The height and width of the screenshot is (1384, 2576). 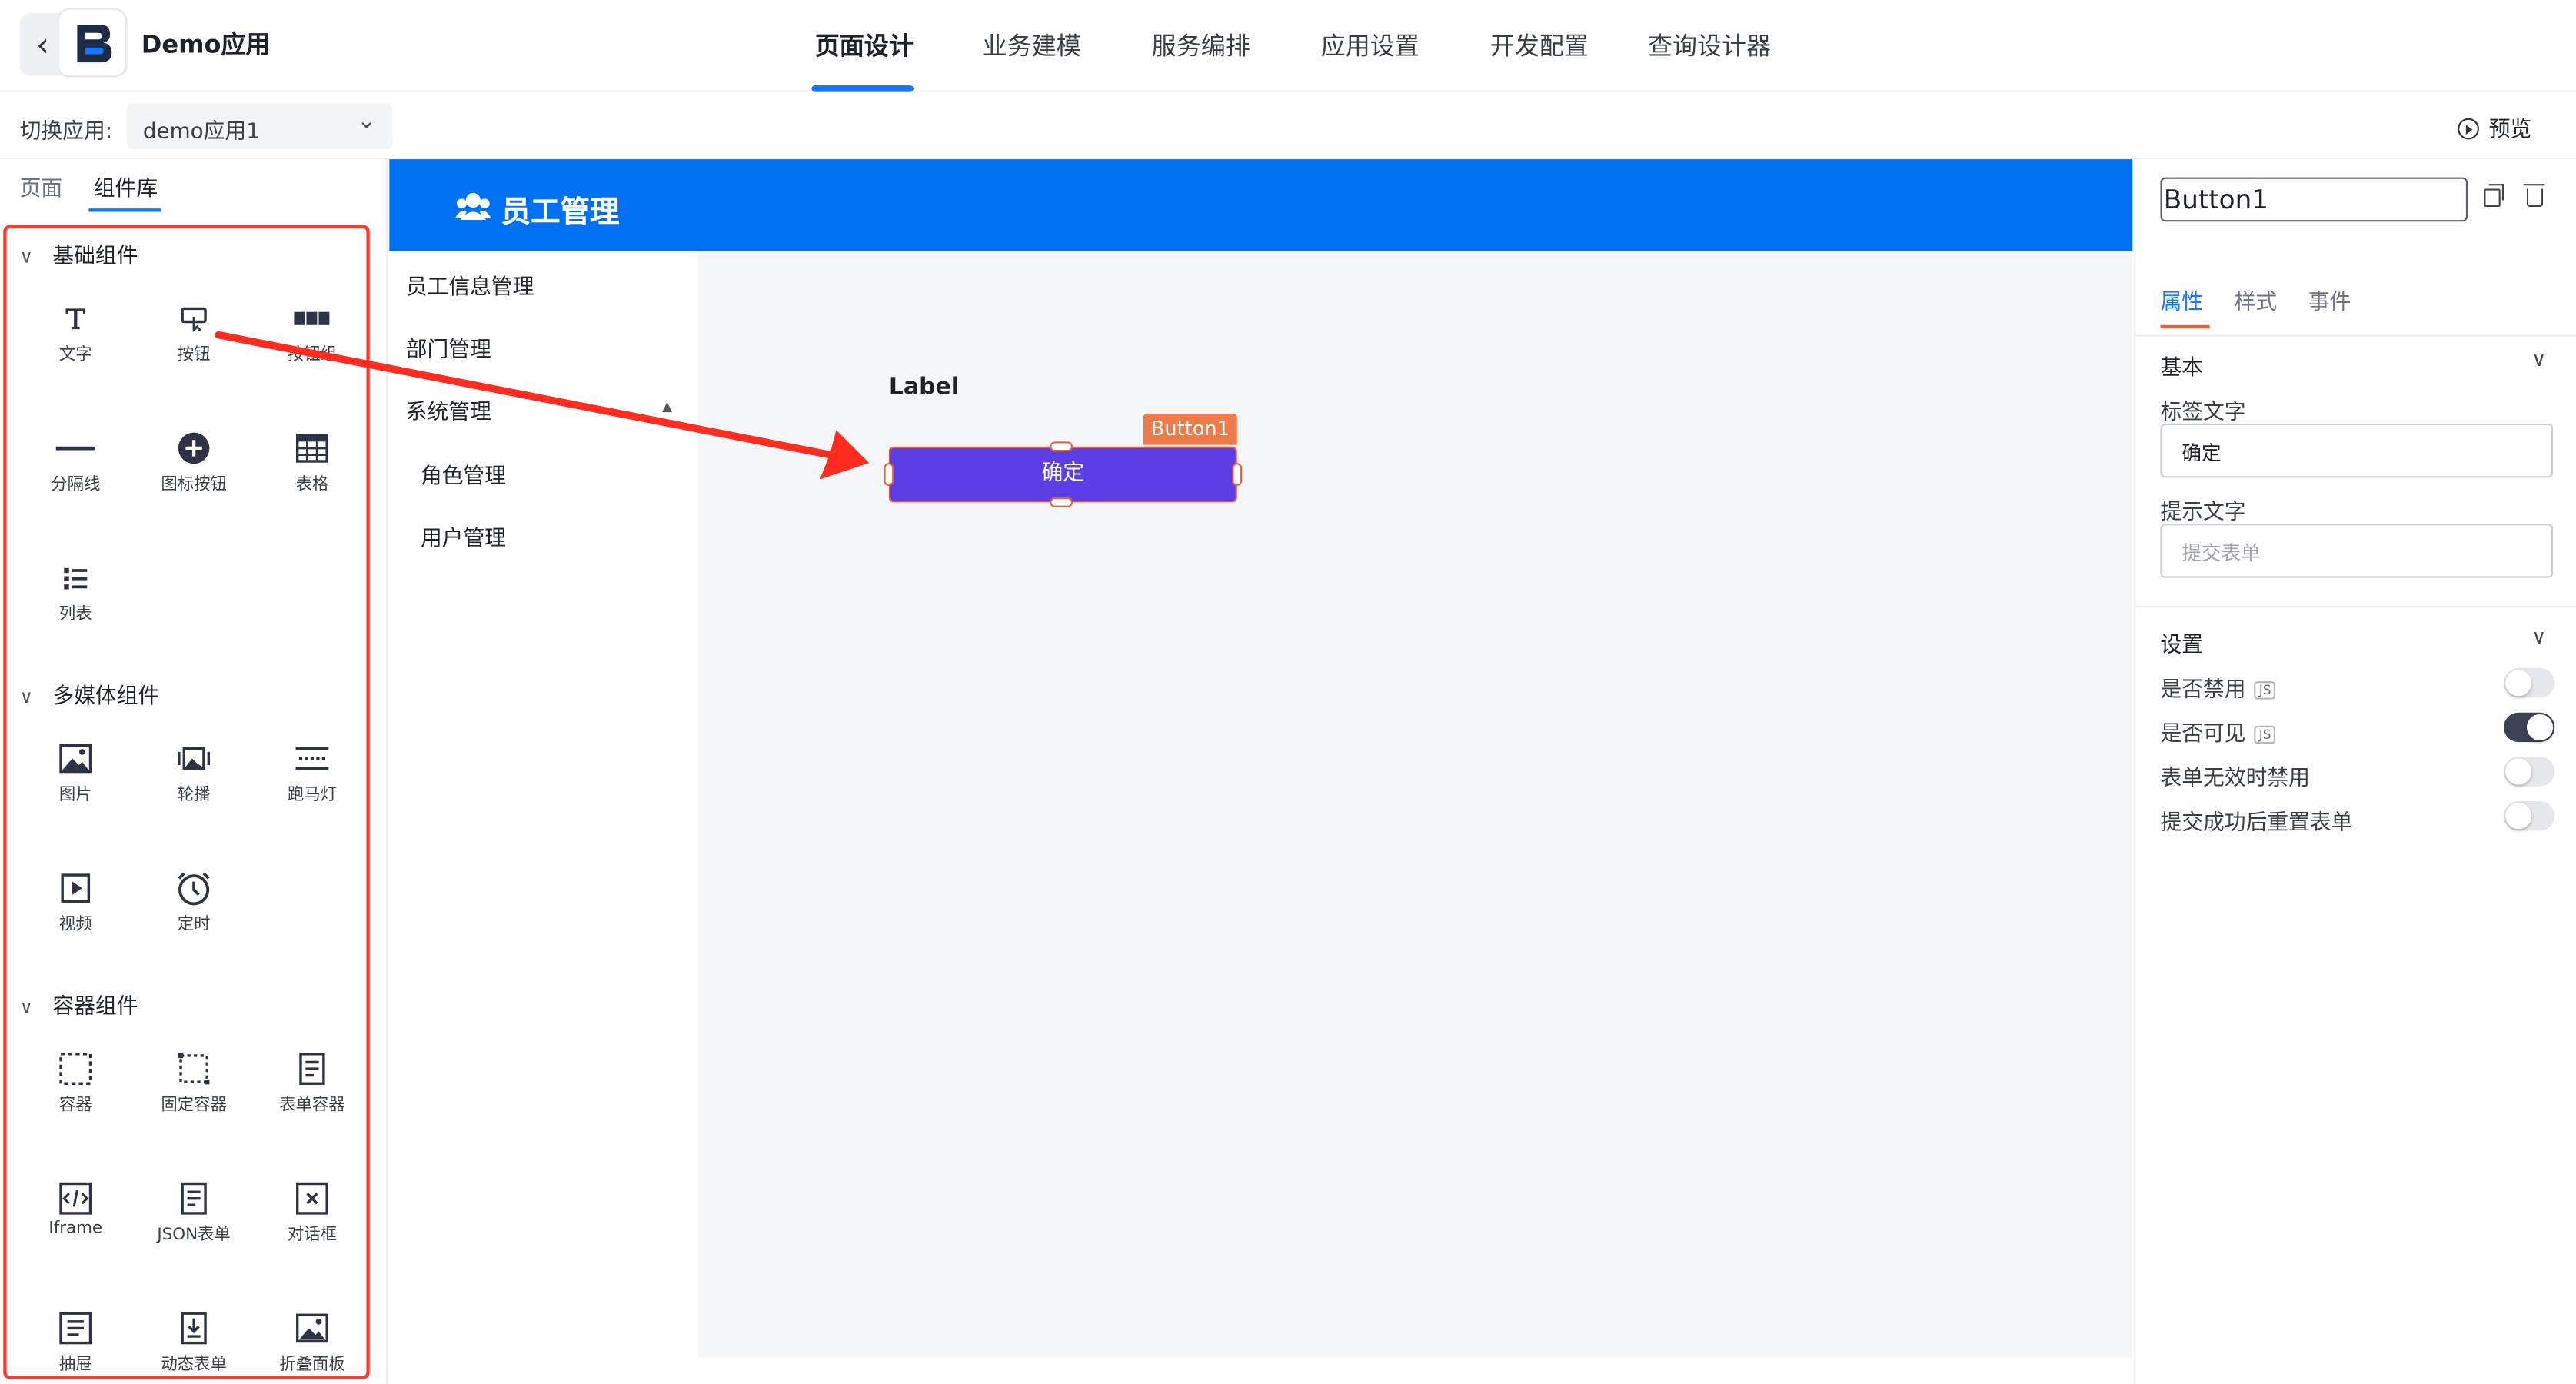 I want to click on menu-item-system: 系统管理, so click(x=448, y=409).